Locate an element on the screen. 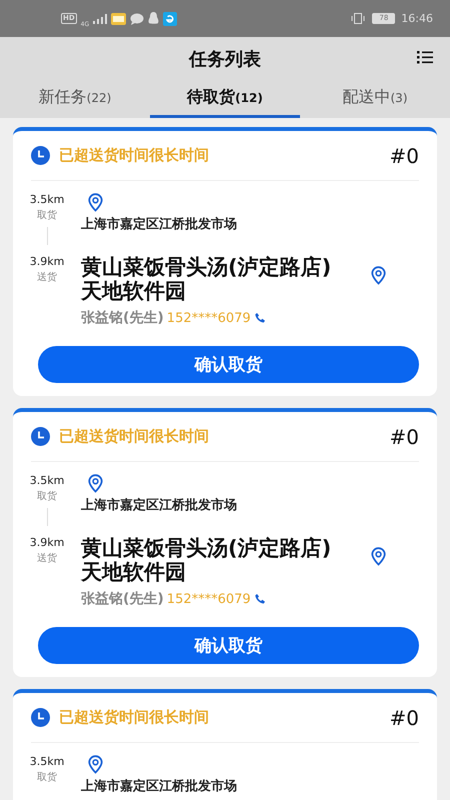 Image resolution: width=450 pixels, height=800 pixels. chat-bubble-icon is located at coordinates (137, 18).